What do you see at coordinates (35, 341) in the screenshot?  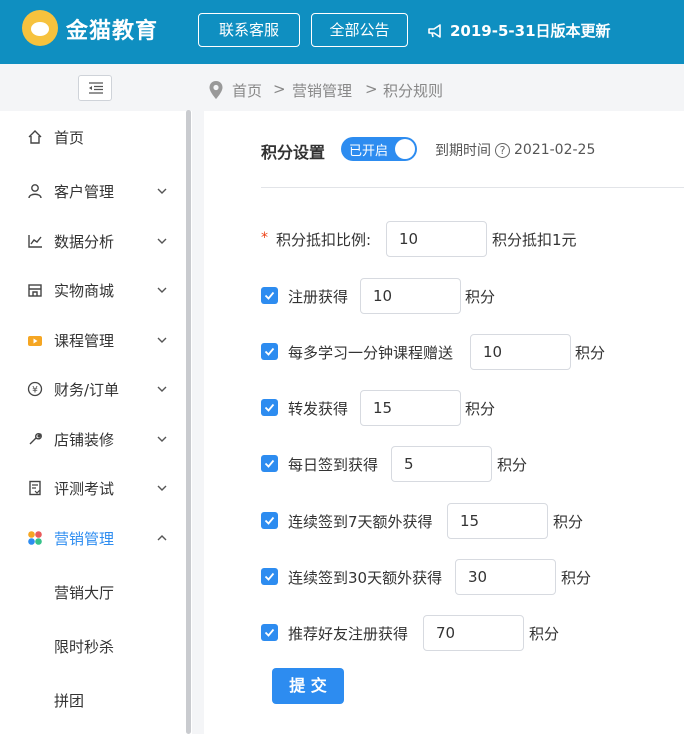 I see `video-icon` at bounding box center [35, 341].